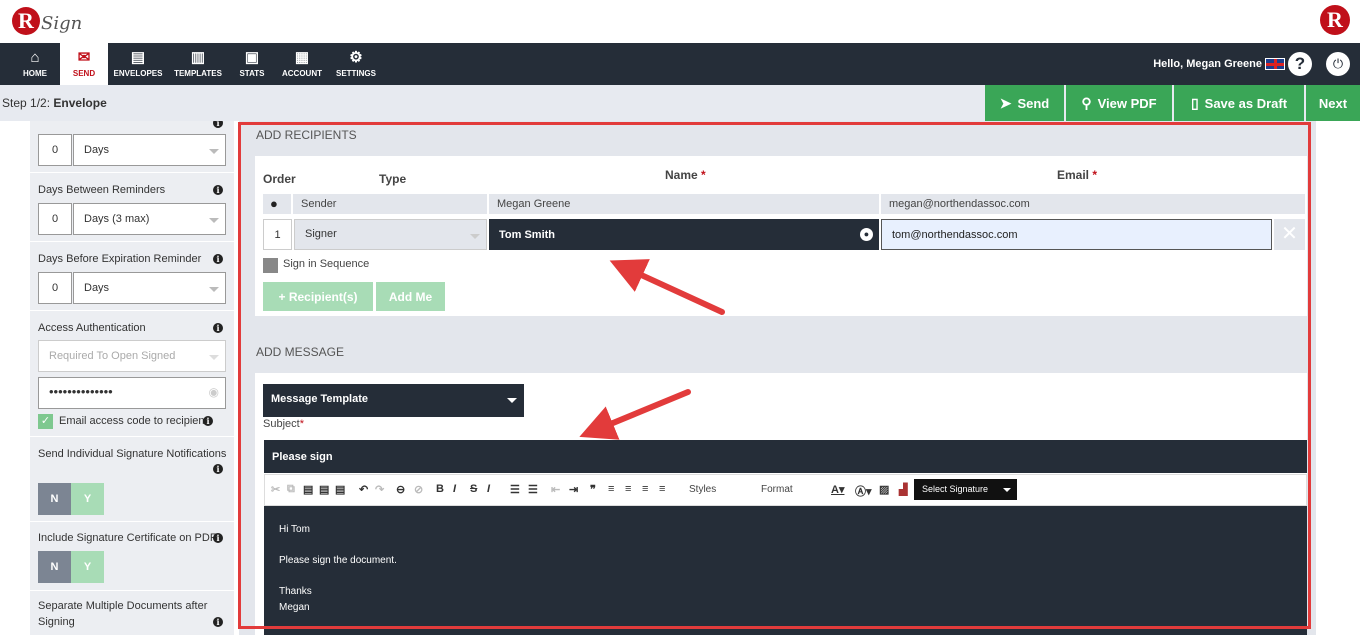  What do you see at coordinates (281, 424) in the screenshot?
I see `subject-label-text: Subject` at bounding box center [281, 424].